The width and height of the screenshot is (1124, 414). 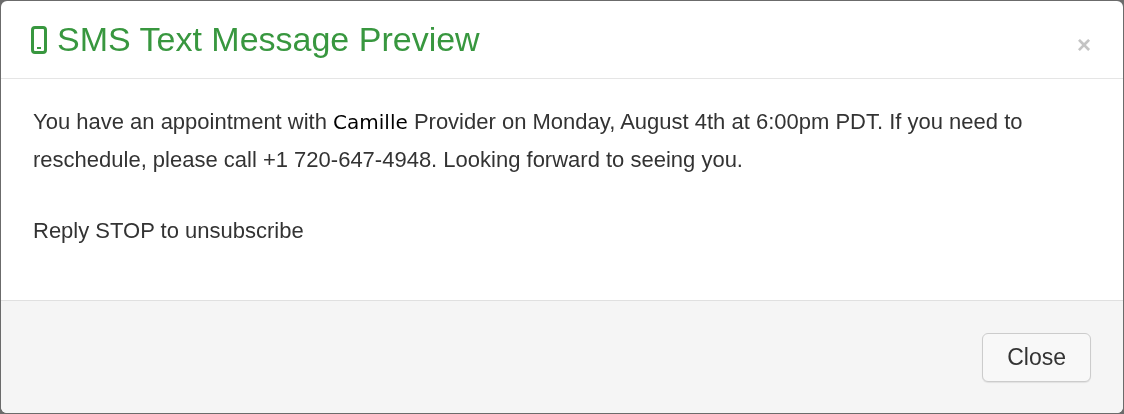 What do you see at coordinates (169, 231) in the screenshot?
I see `unsubscribe-note: Reply STOP to unsubscribe` at bounding box center [169, 231].